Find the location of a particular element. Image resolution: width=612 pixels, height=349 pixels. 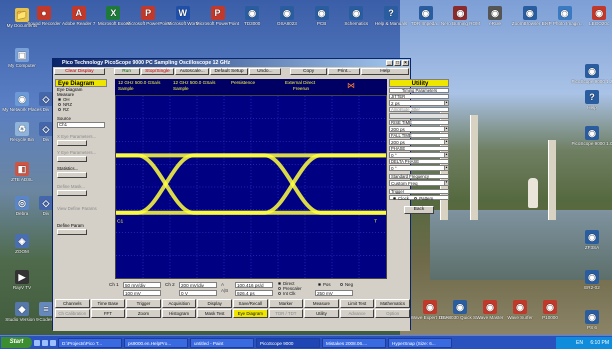

source-select: Ch1 is located at coordinates (81, 125).